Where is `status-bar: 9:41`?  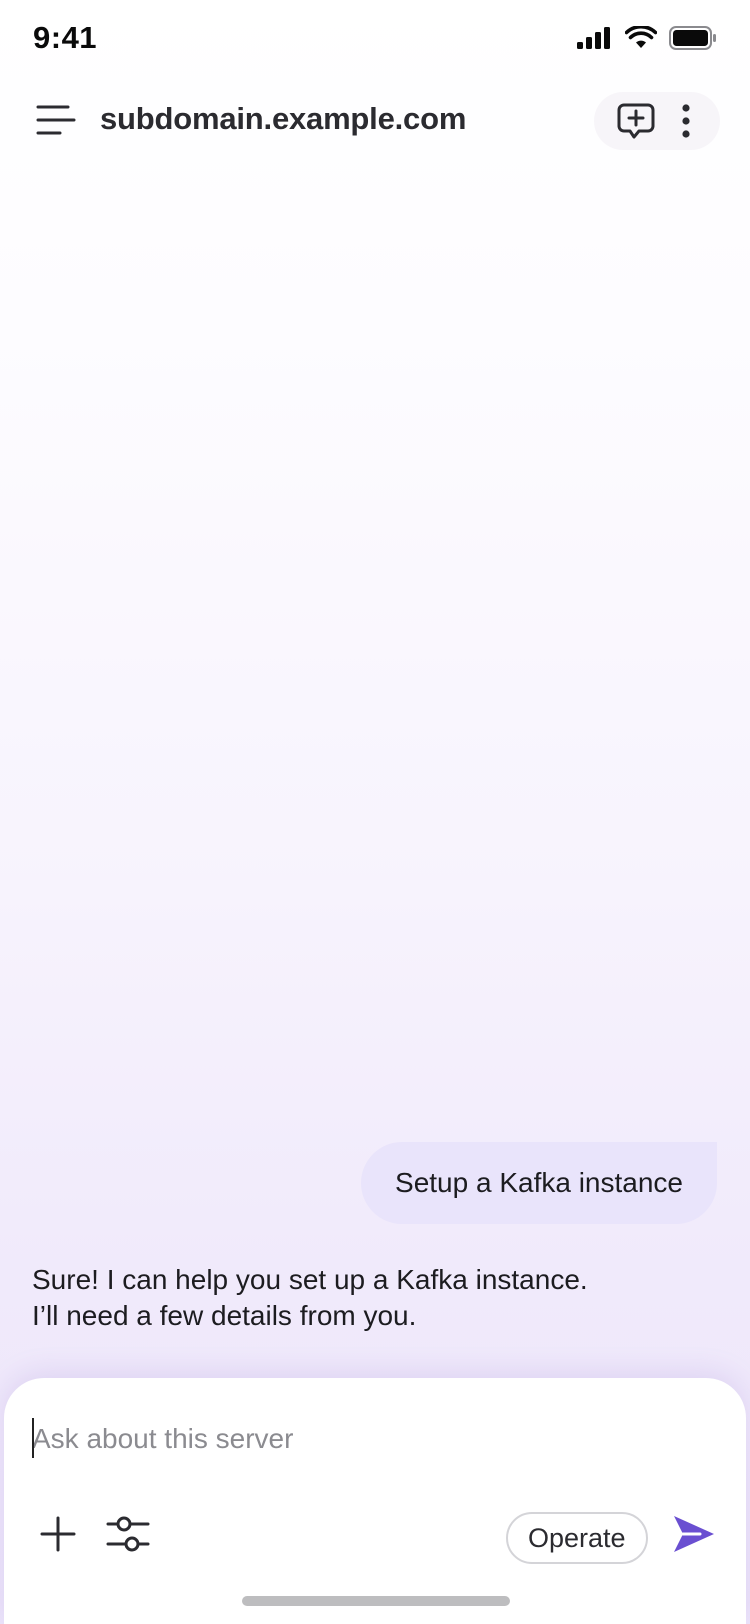 status-bar: 9:41 is located at coordinates (375, 40).